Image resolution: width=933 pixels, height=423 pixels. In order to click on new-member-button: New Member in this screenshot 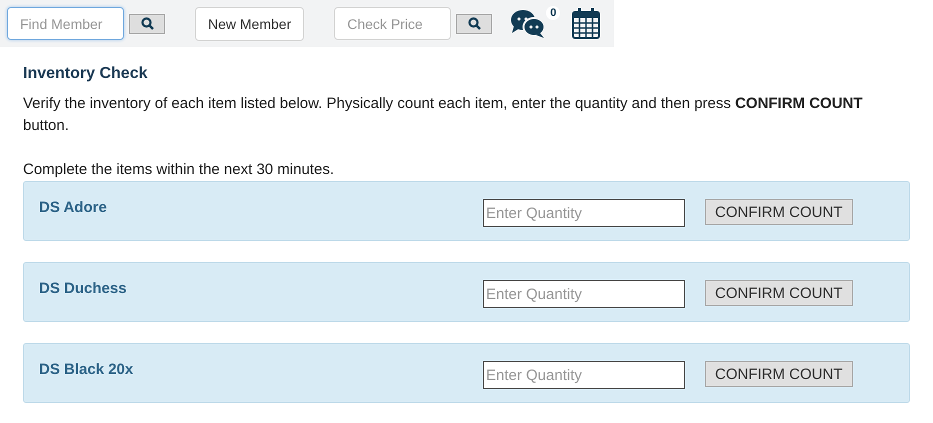, I will do `click(249, 23)`.